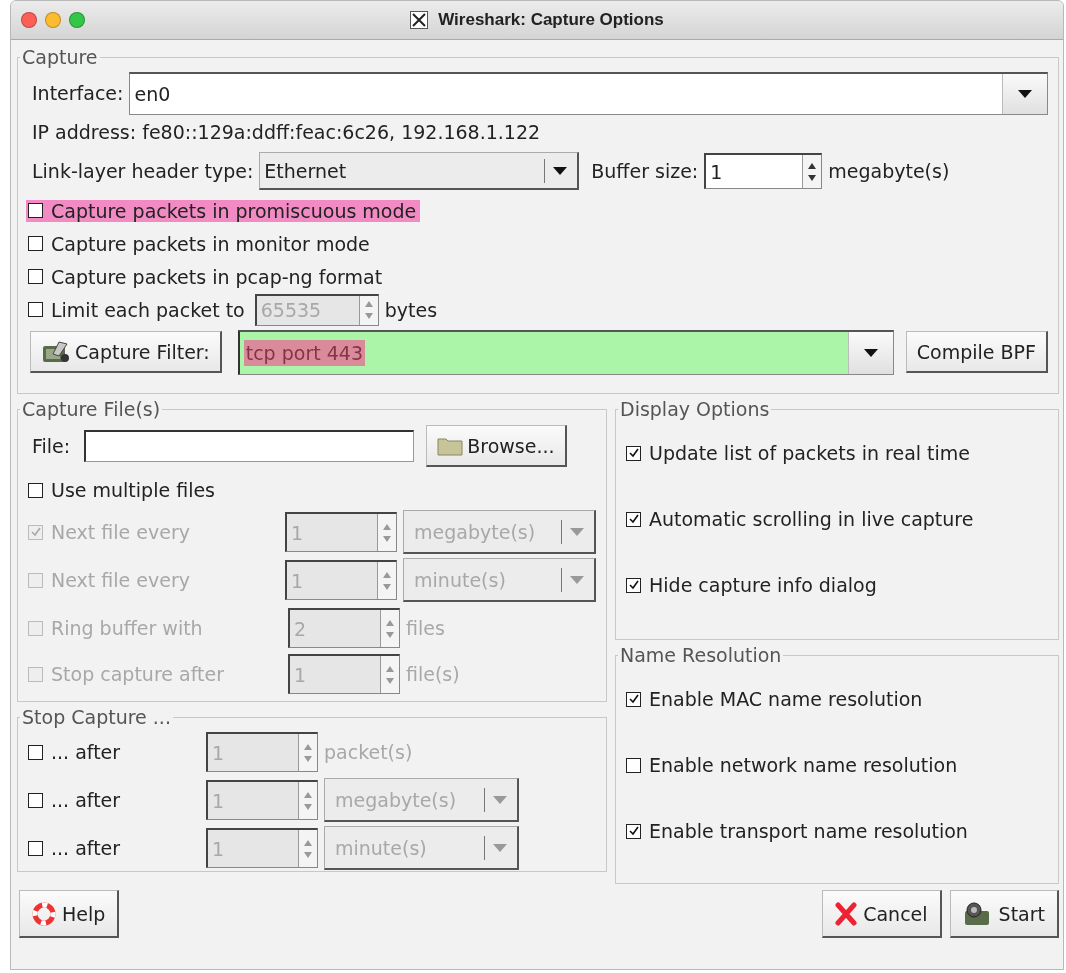 The height and width of the screenshot is (973, 1066). What do you see at coordinates (701, 655) in the screenshot?
I see `group-title: Name Resolution` at bounding box center [701, 655].